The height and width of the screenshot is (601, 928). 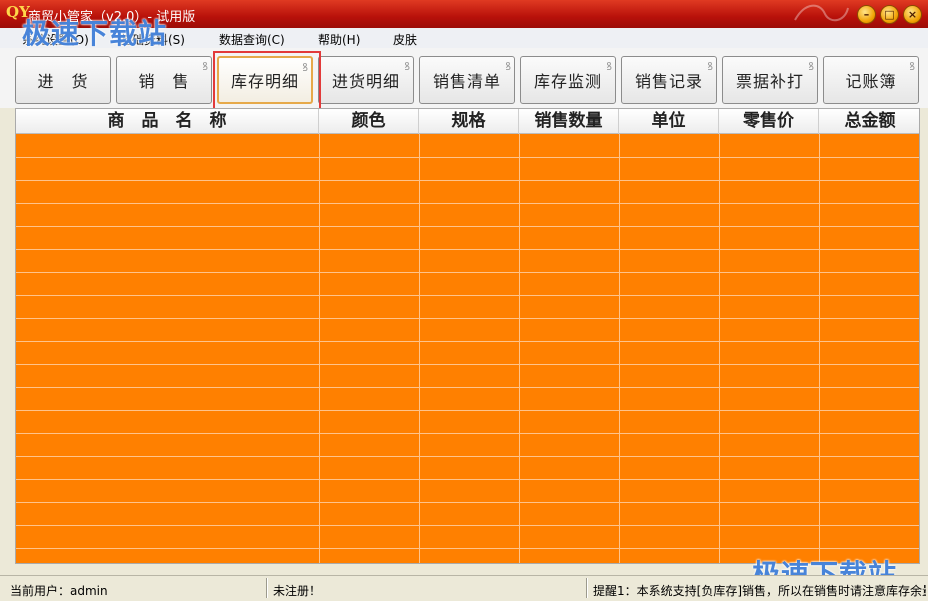 I want to click on ledger-button: ꝸ 记账簿, so click(x=871, y=80).